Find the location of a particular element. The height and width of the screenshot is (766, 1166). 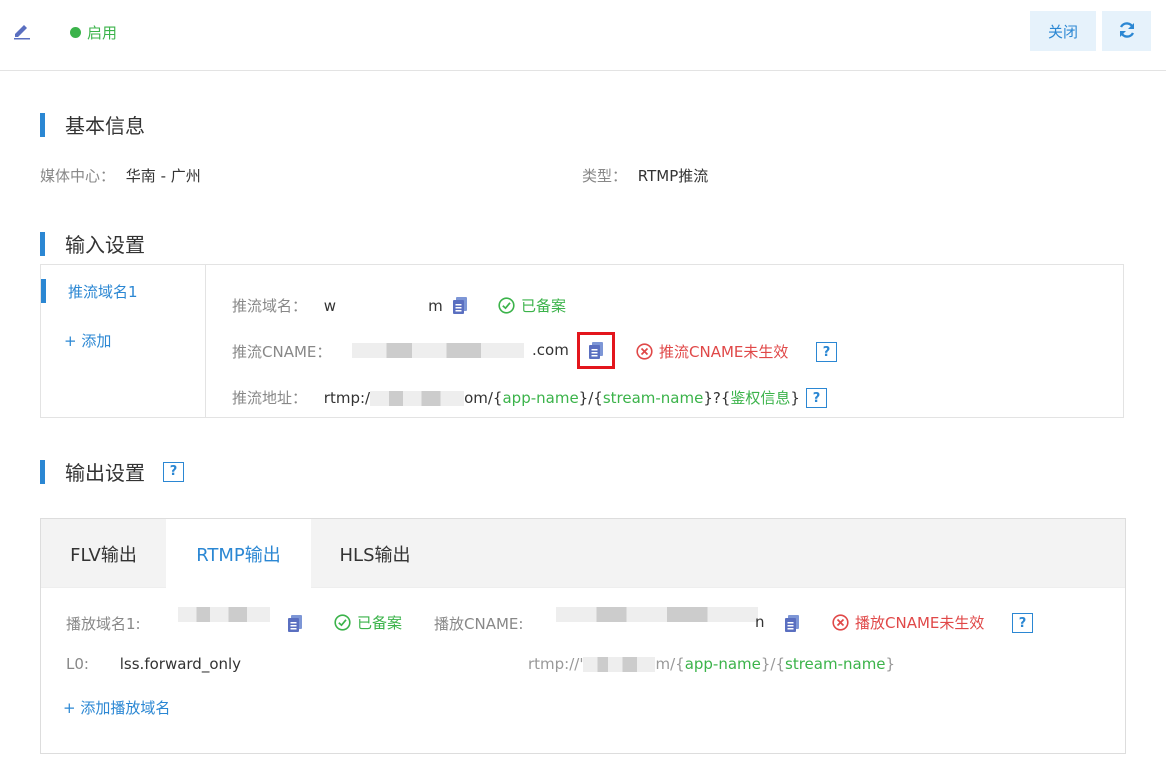

play-domain-row: 播放域名1: is located at coordinates (103, 623).